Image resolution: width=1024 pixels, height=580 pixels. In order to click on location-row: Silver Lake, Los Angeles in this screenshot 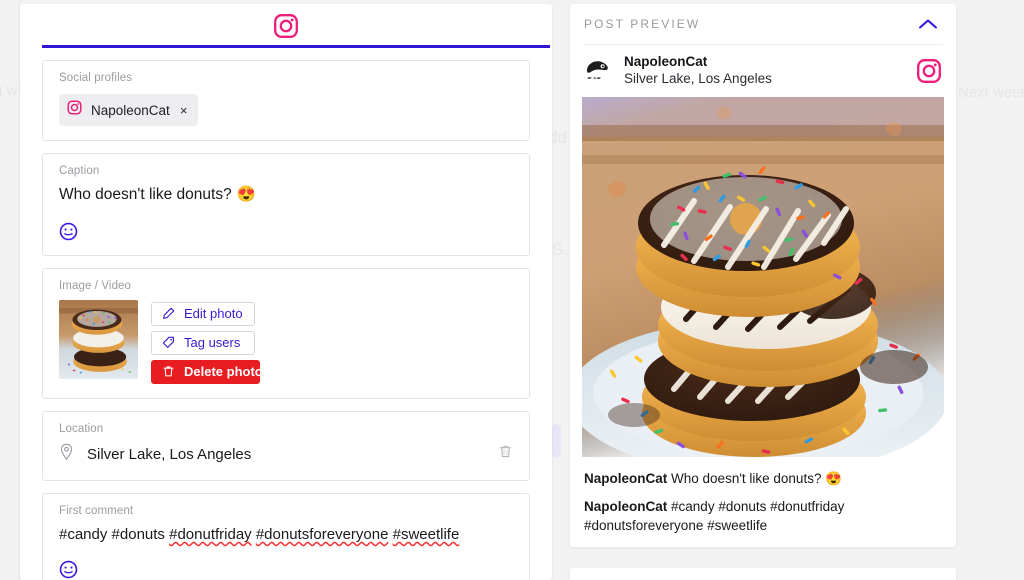, I will do `click(286, 454)`.